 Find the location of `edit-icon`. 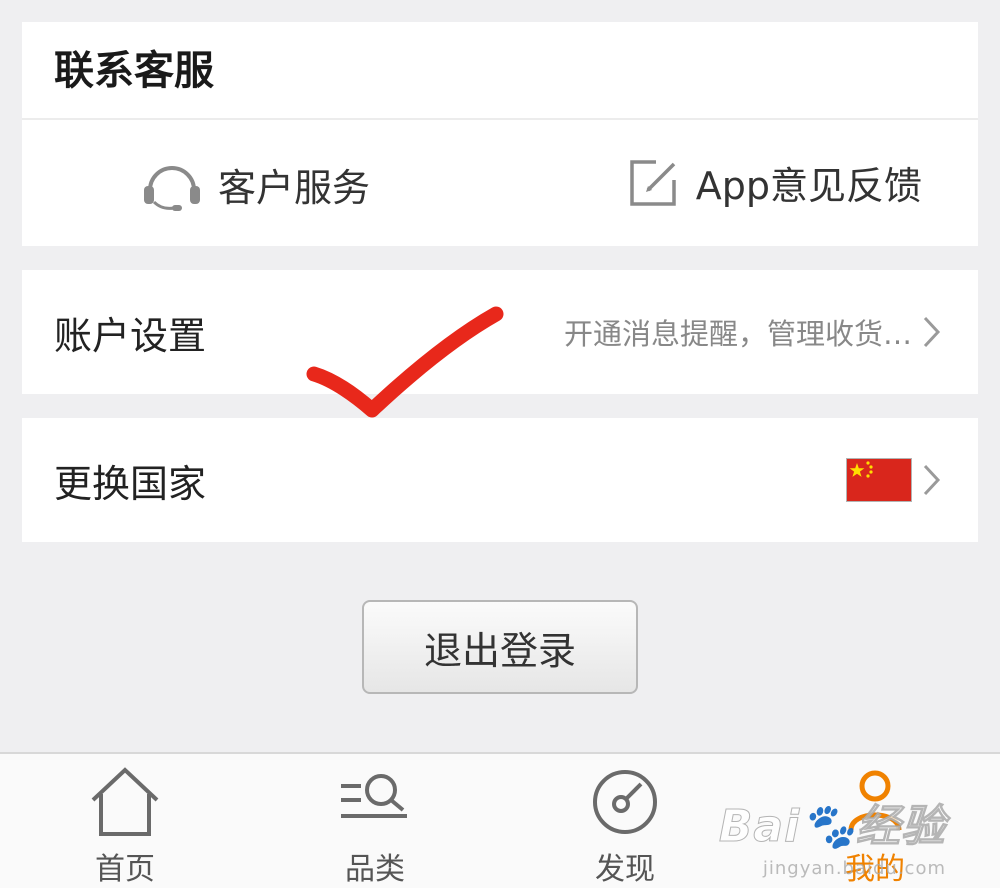

edit-icon is located at coordinates (653, 183).